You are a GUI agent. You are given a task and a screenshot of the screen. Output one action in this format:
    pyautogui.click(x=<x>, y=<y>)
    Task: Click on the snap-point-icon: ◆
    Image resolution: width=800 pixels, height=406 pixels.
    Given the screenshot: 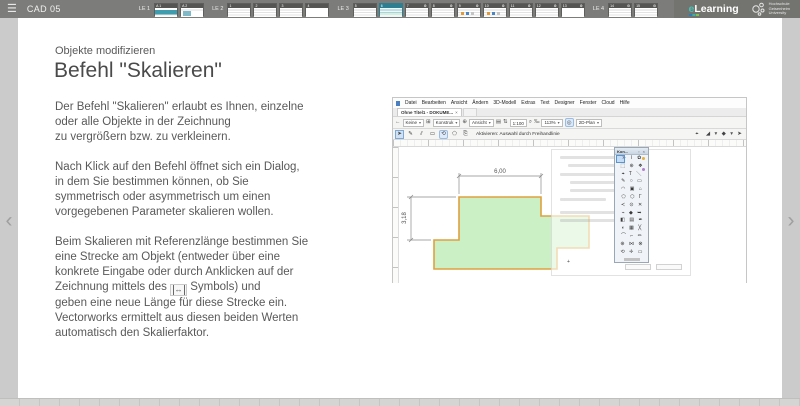 What is the action you would take?
    pyautogui.click(x=723, y=134)
    